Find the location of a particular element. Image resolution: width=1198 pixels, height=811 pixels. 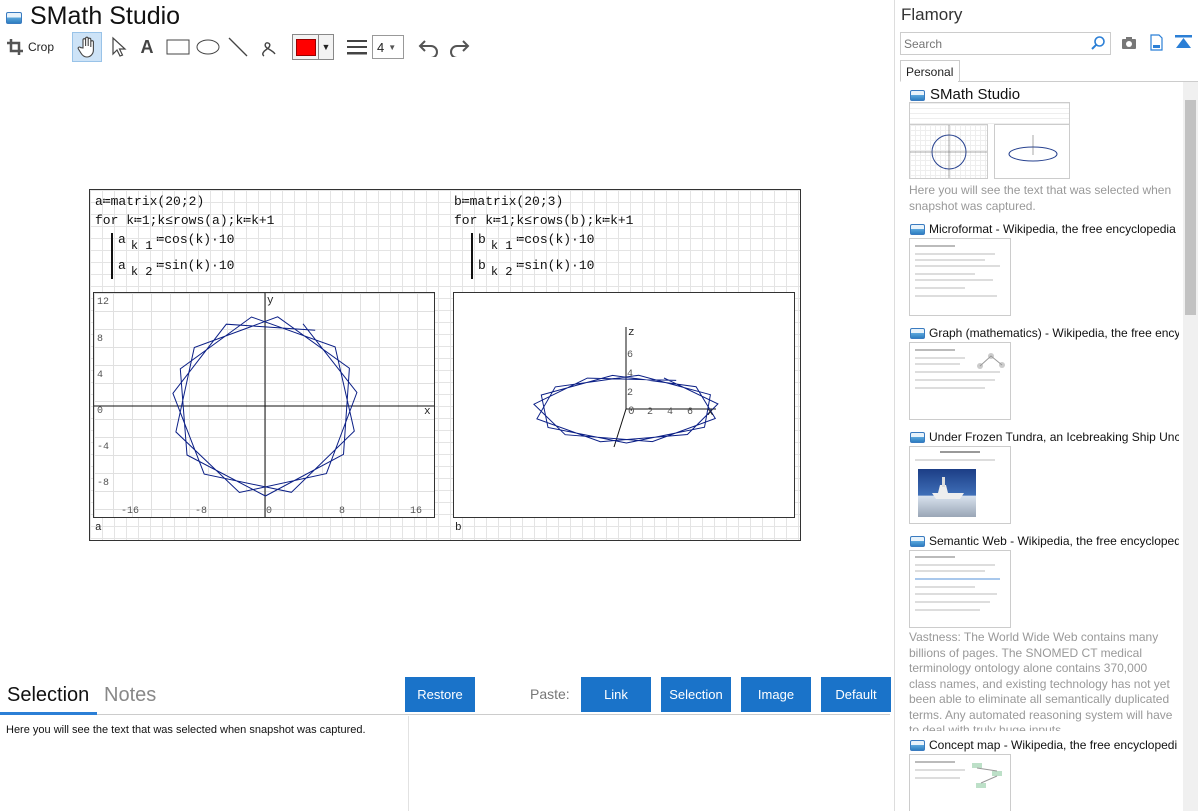

app-title: SMath Studio is located at coordinates (105, 16).